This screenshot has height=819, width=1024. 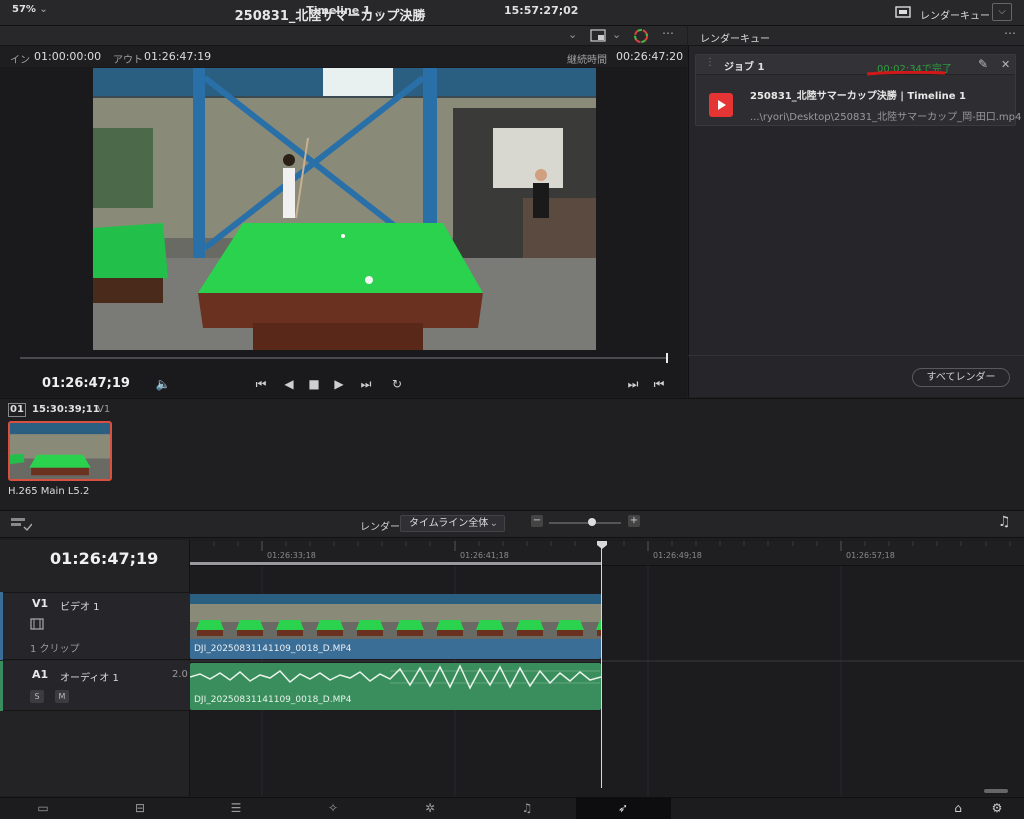 I want to click on video-clip-name: DJI_20250831141109_0018_D.MP4, so click(x=273, y=649).